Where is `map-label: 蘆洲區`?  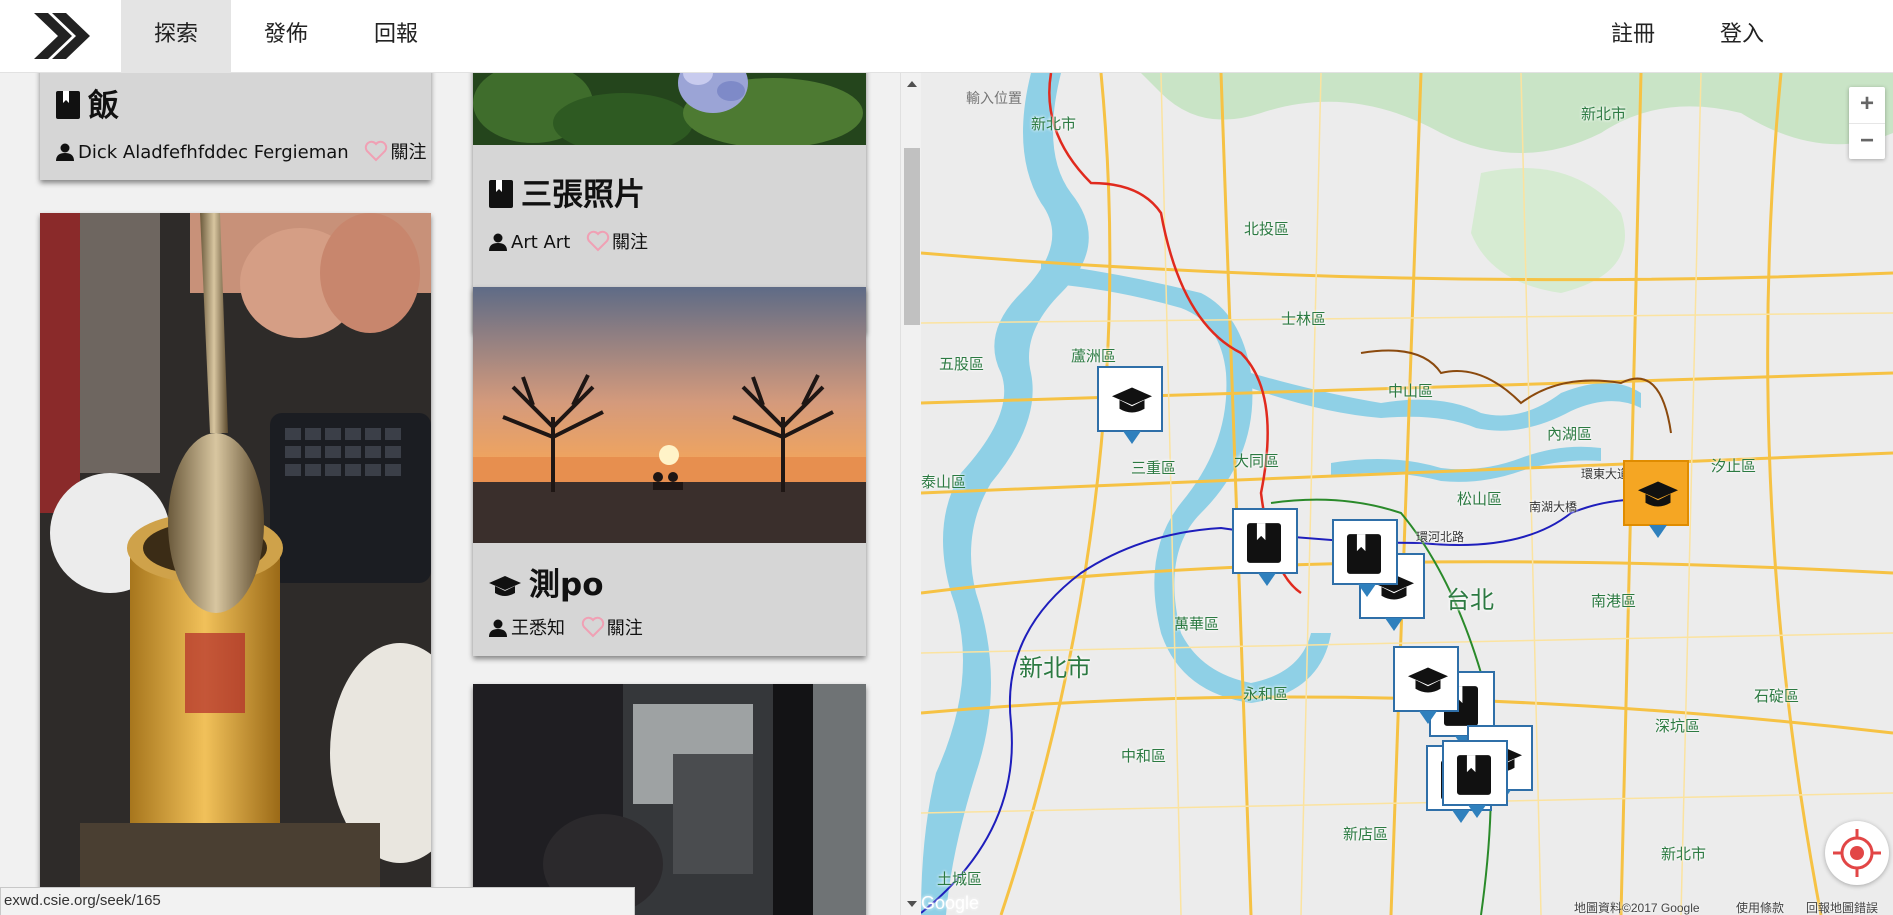
map-label: 蘆洲區 is located at coordinates (1094, 356).